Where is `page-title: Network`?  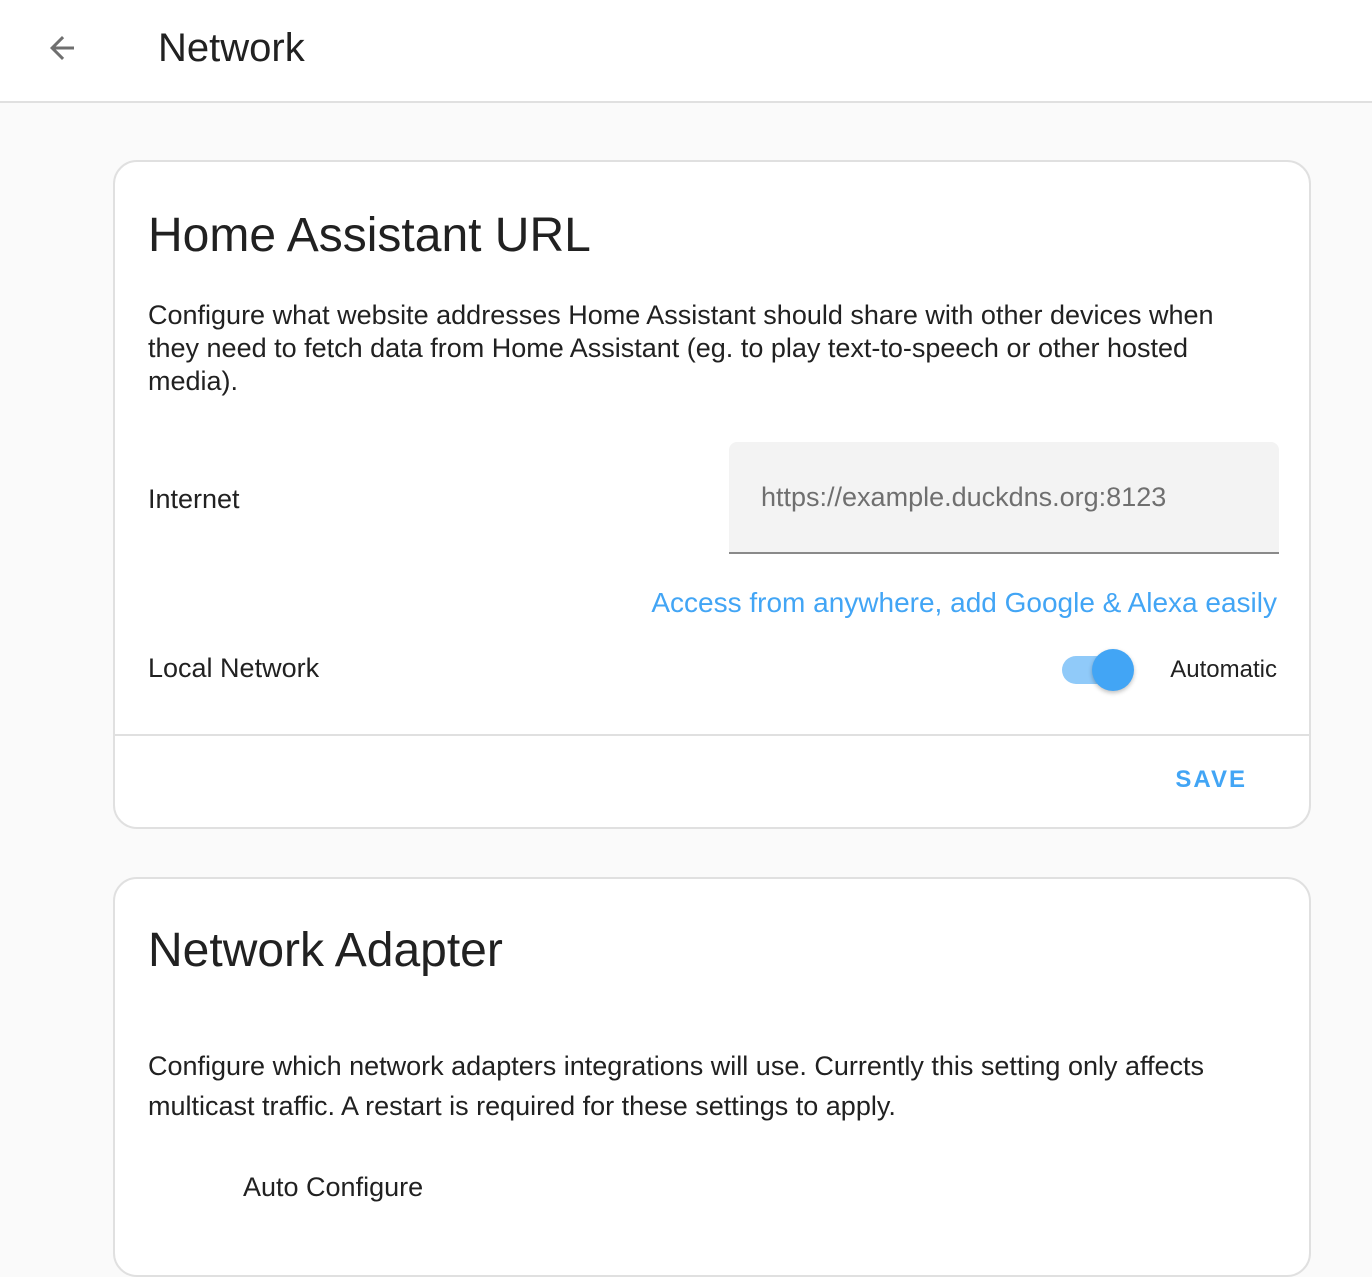
page-title: Network is located at coordinates (231, 48).